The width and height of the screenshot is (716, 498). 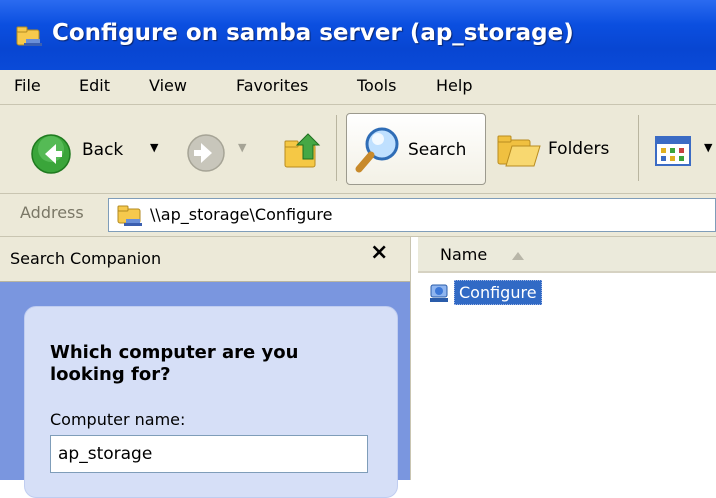 I want to click on menu-favorites: Favorites, so click(x=272, y=85).